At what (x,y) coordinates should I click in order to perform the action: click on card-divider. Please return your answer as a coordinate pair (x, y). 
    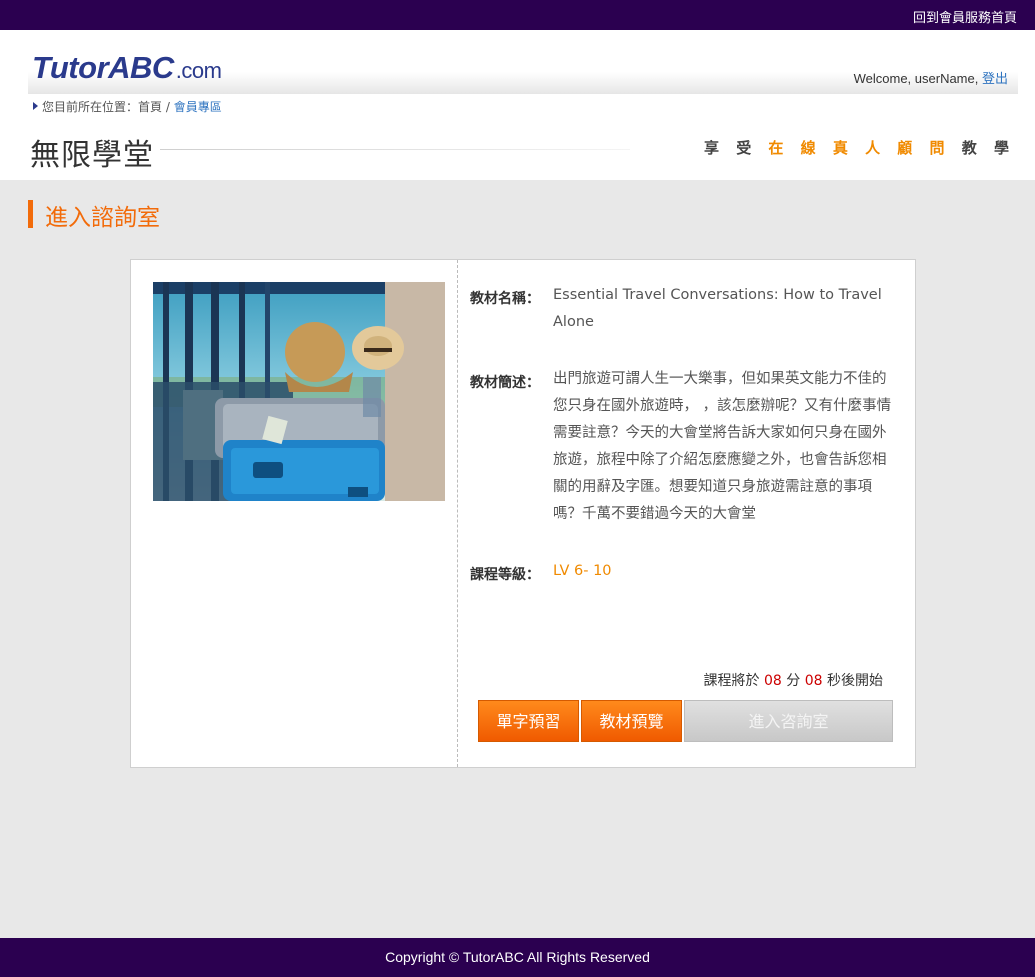
    Looking at the image, I should click on (457, 513).